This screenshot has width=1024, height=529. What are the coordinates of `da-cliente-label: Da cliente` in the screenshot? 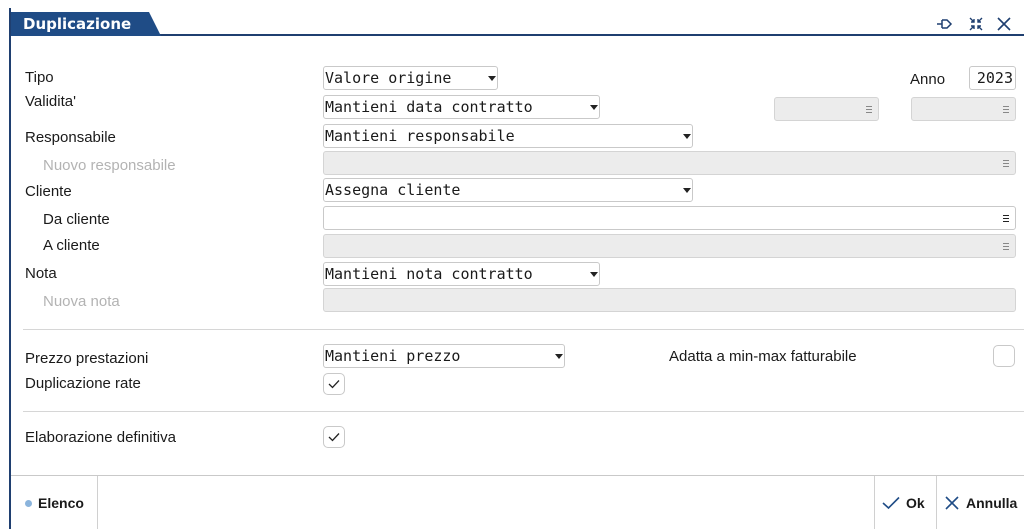 It's located at (76, 219).